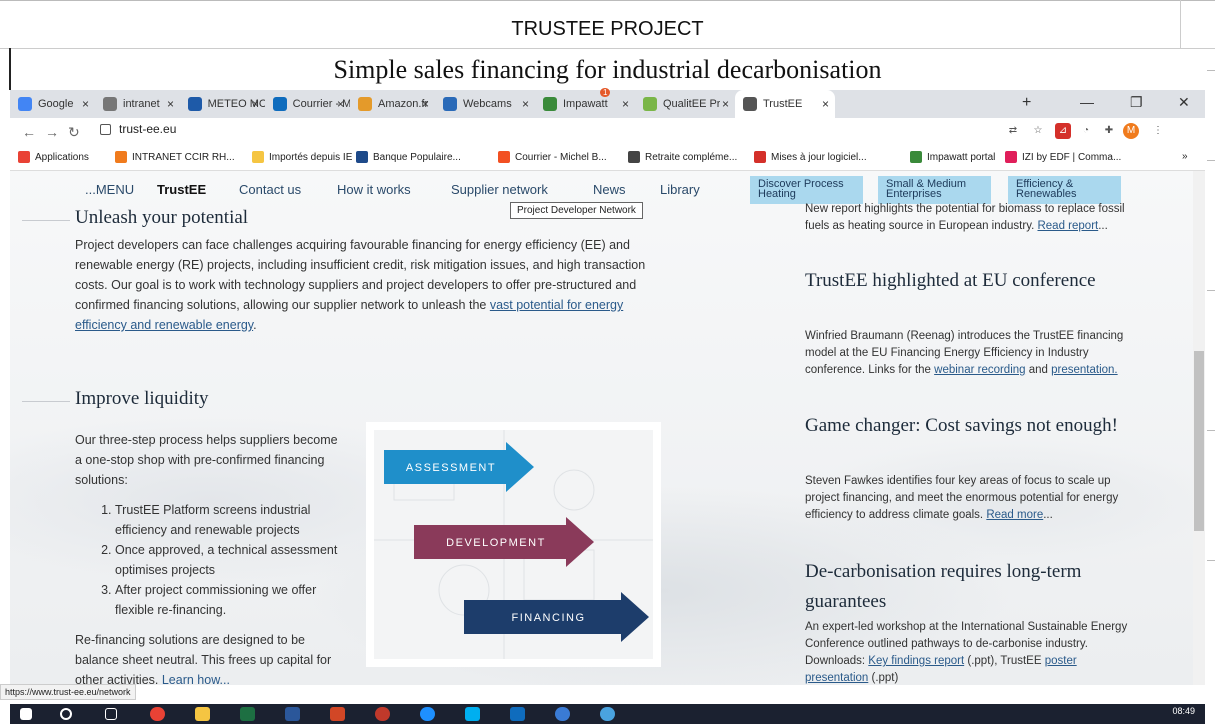 This screenshot has width=1215, height=724. Describe the element at coordinates (1038, 370) in the screenshot. I see `news-mid: and` at that location.